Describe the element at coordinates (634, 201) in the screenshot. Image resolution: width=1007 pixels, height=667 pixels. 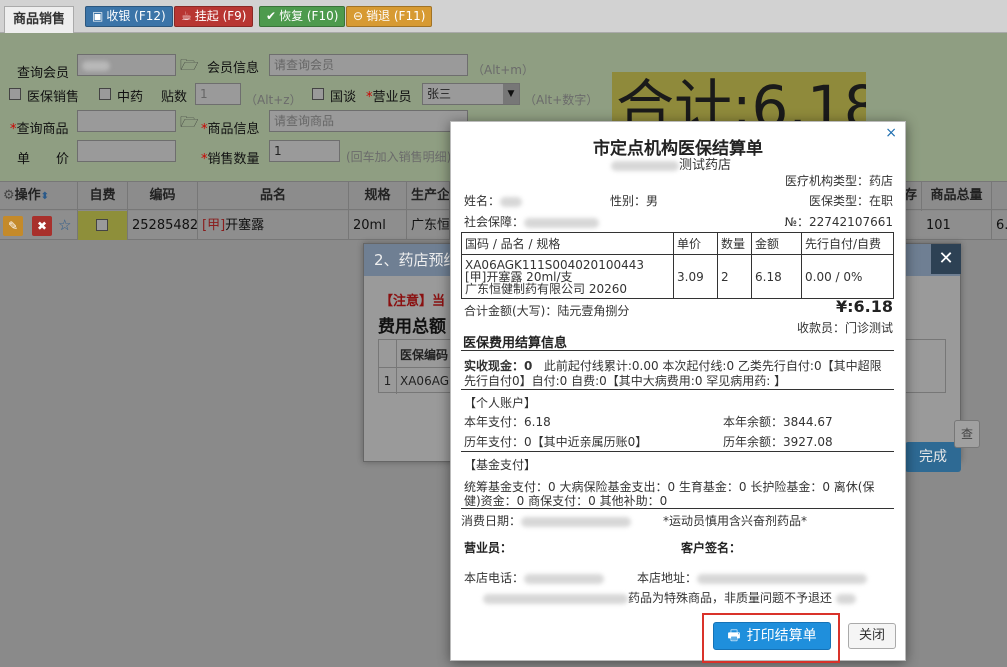
I see `gender: 性别：男` at that location.